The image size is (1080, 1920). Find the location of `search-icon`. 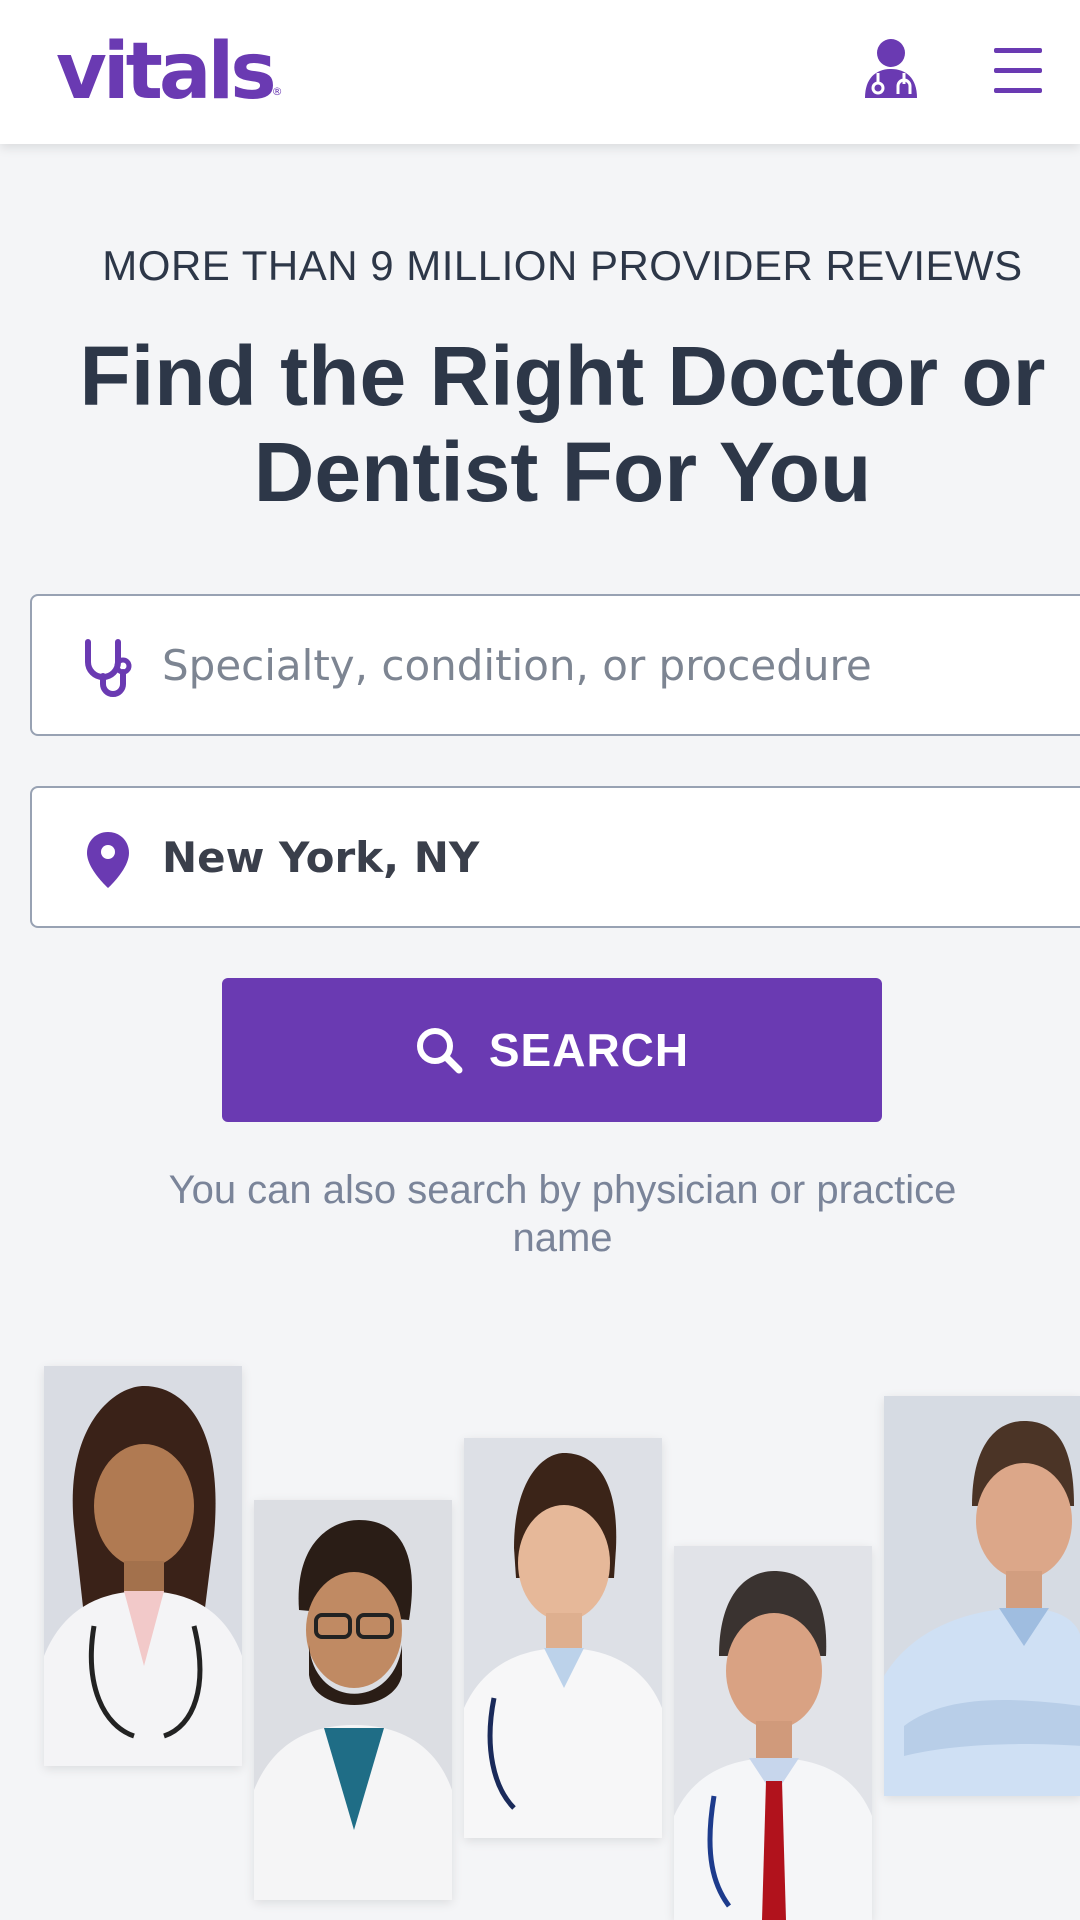

search-icon is located at coordinates (439, 1051).